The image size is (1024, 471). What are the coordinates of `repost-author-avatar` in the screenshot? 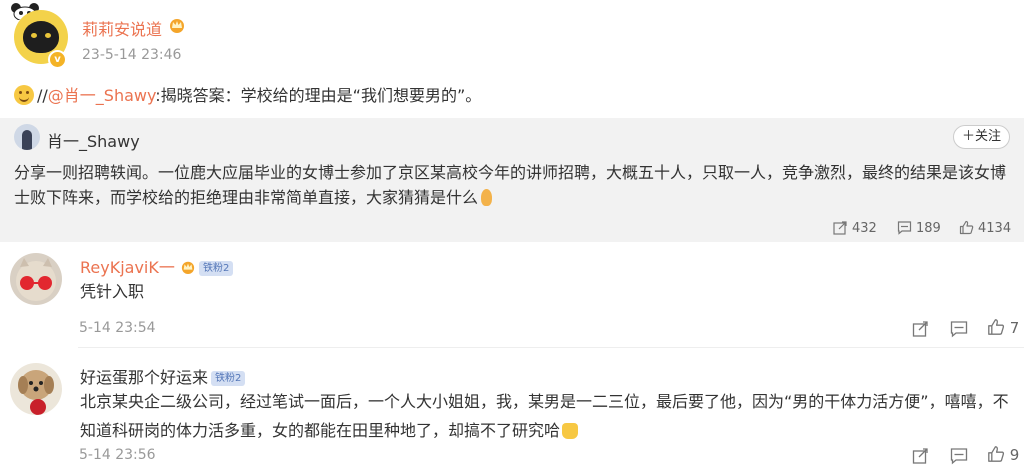 It's located at (27, 137).